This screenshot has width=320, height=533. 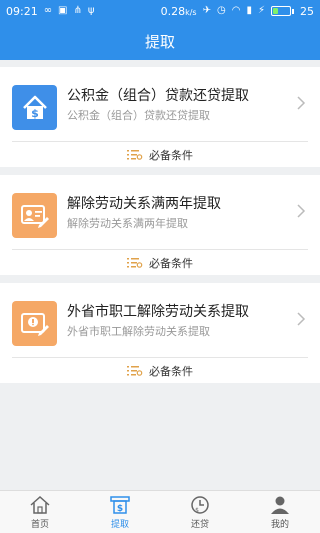 What do you see at coordinates (199, 525) in the screenshot?
I see `tab-label: 还贷` at bounding box center [199, 525].